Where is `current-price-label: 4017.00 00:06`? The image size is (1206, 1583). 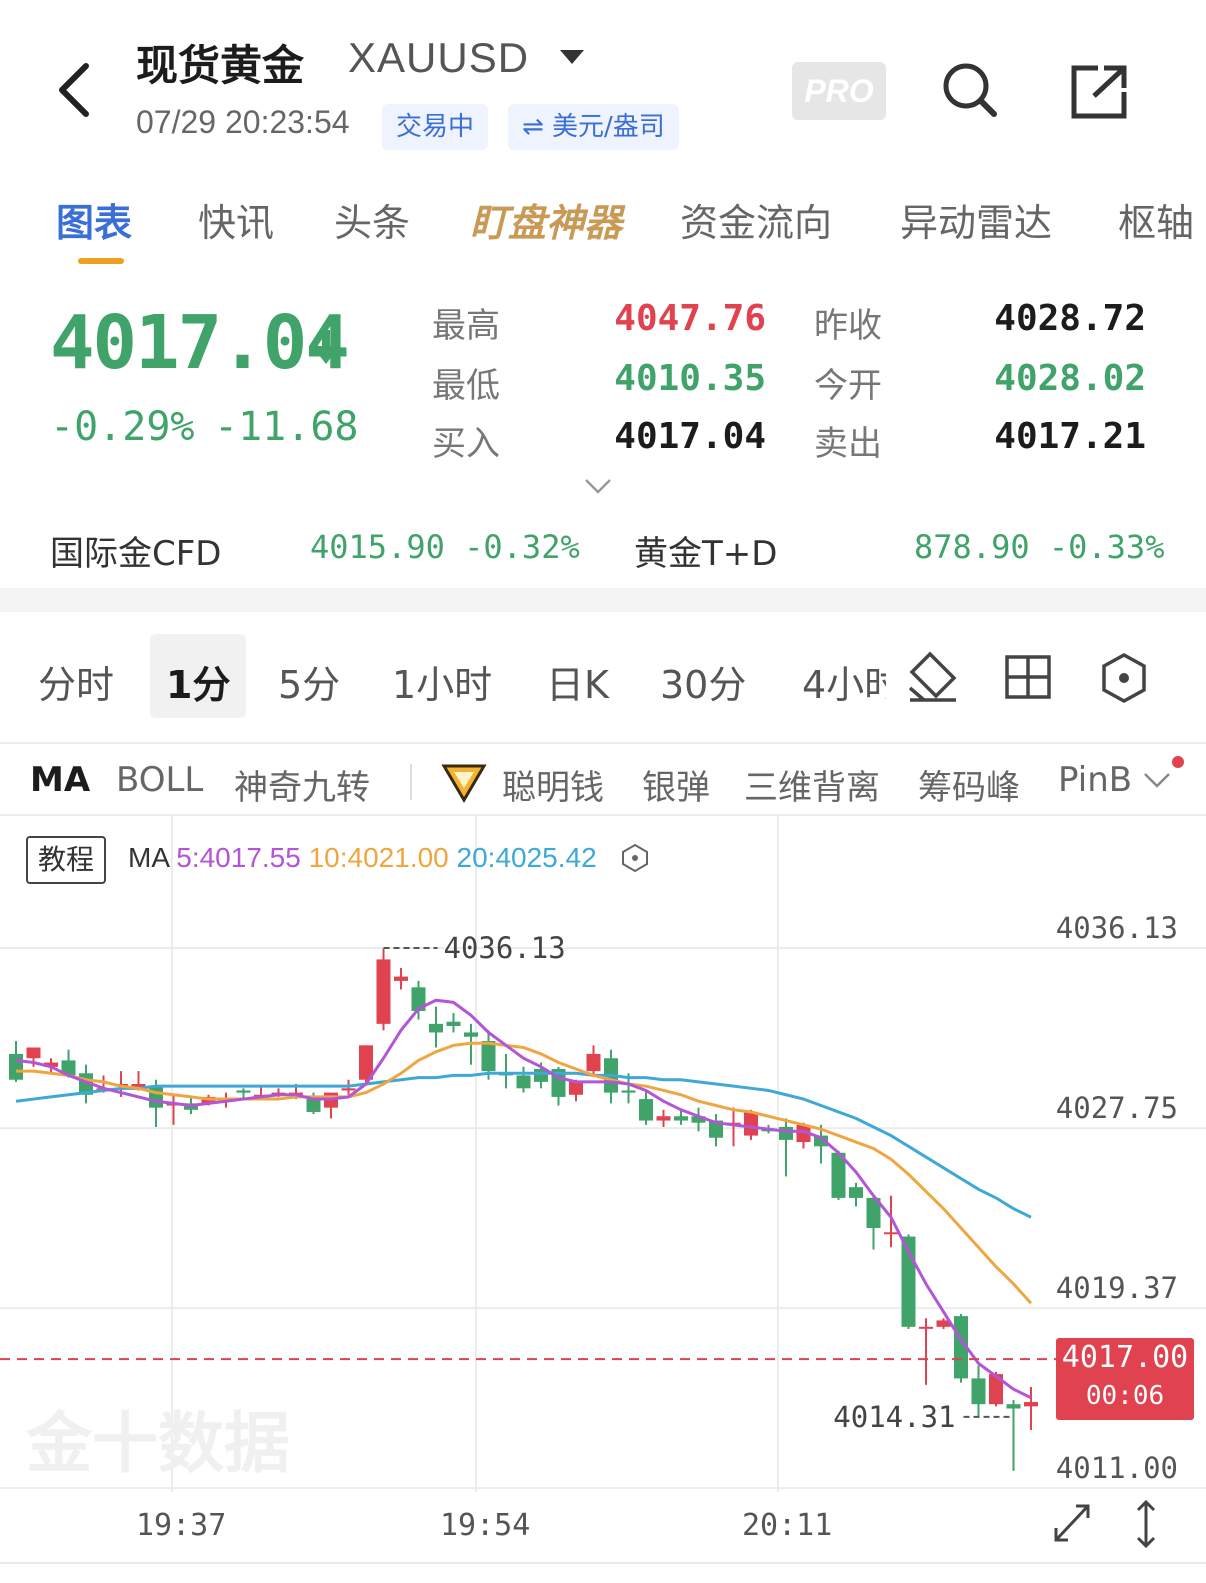 current-price-label: 4017.00 00:06 is located at coordinates (1125, 1379).